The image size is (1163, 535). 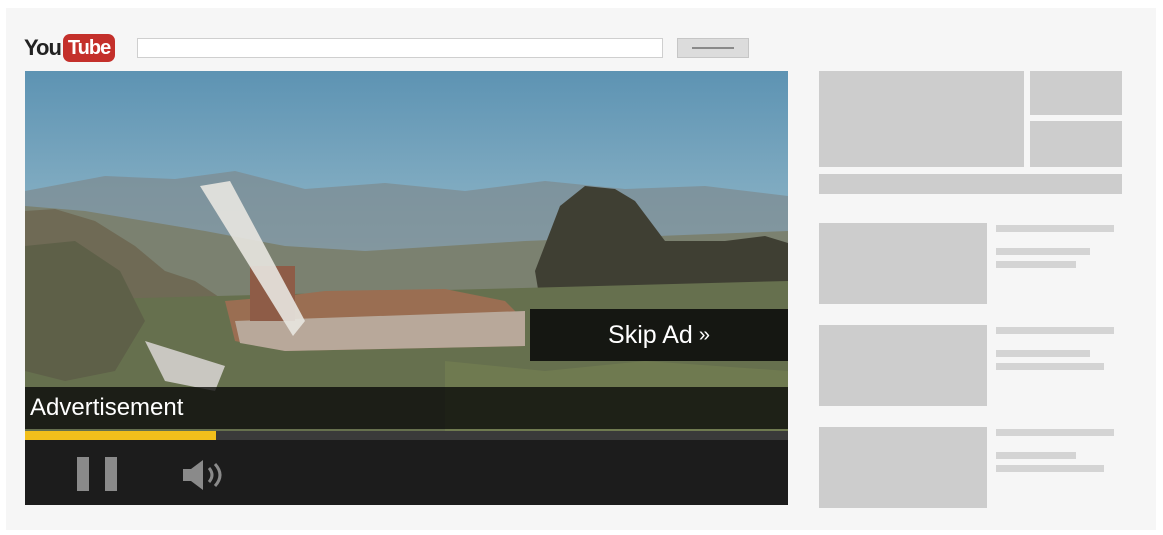 I want to click on skip-ad-label: Skip Ad, so click(x=650, y=334).